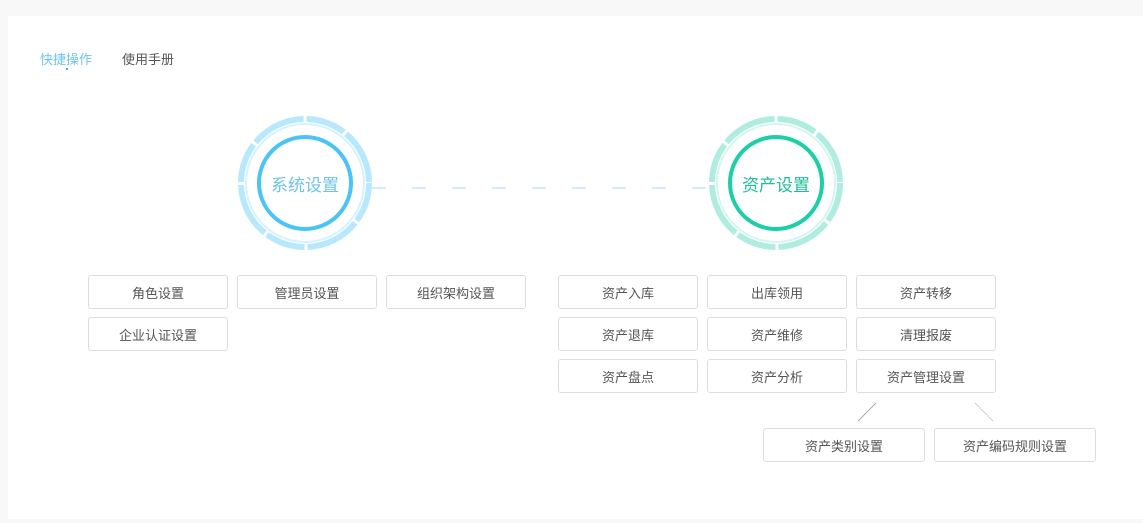 The width and height of the screenshot is (1143, 523). What do you see at coordinates (158, 334) in the screenshot?
I see `enterprise-verification-button: 企业认证设置` at bounding box center [158, 334].